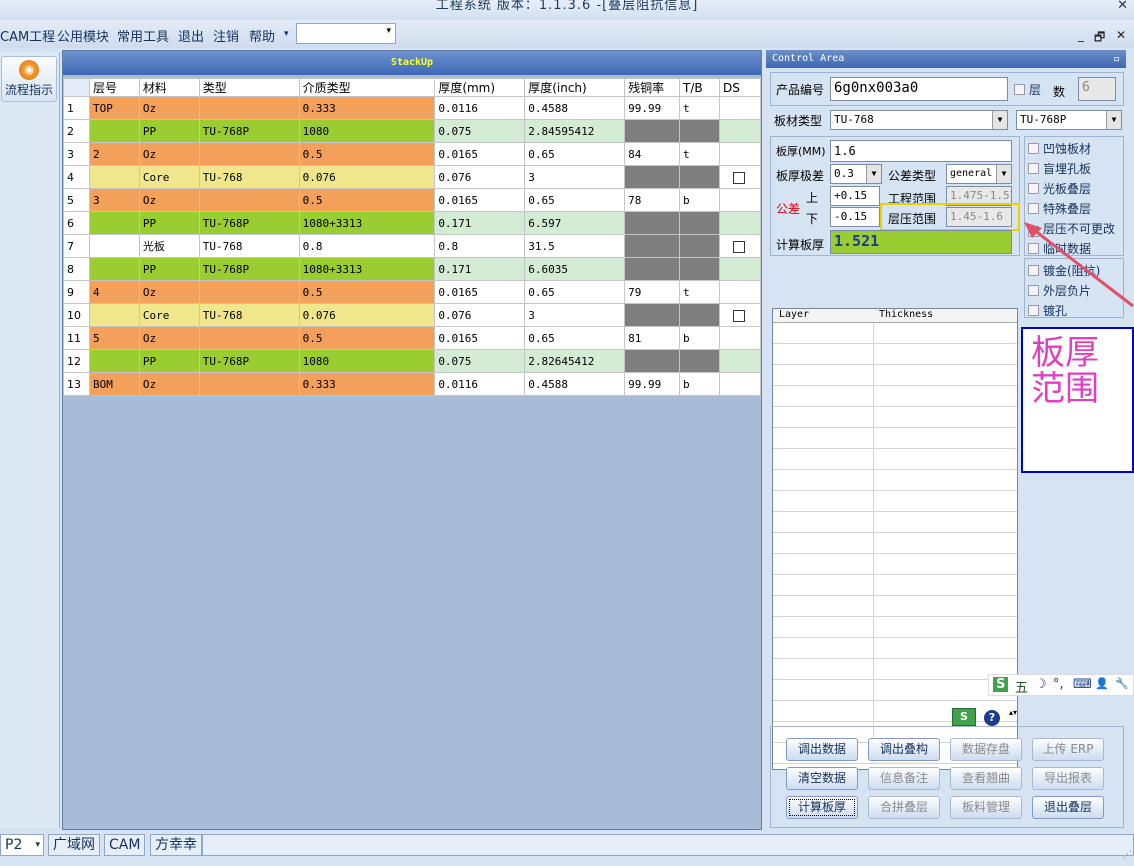 The height and width of the screenshot is (866, 1134). What do you see at coordinates (652, 87) in the screenshot?
I see `col-residual-copper: 残铜率` at bounding box center [652, 87].